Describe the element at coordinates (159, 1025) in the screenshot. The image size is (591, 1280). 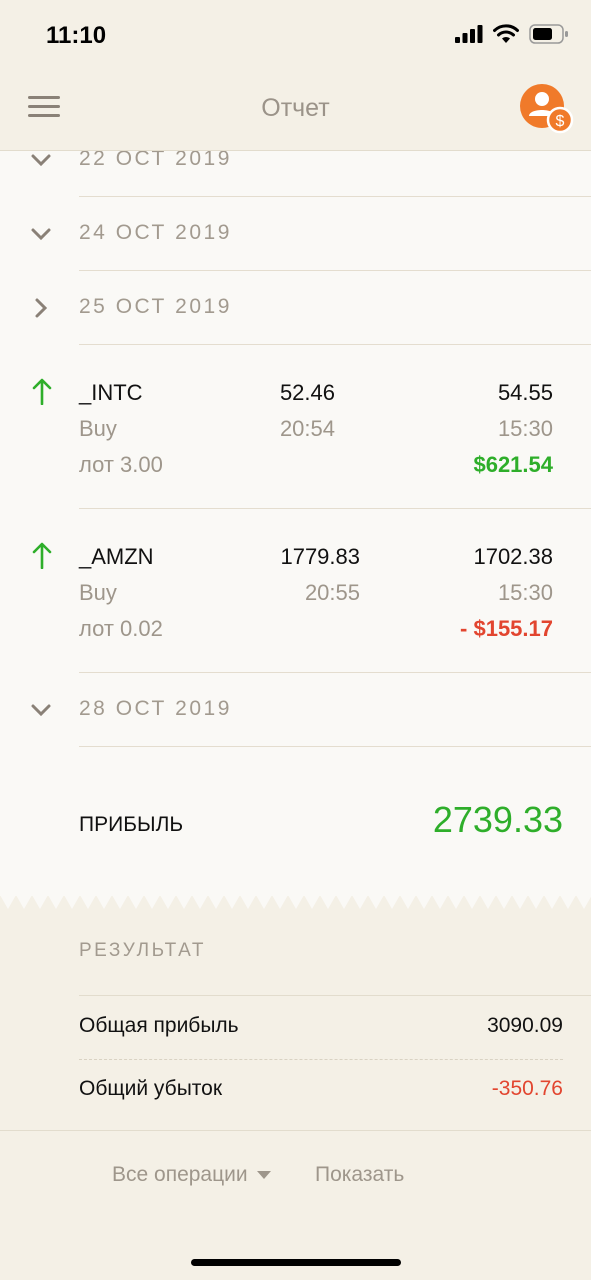
I see `total-profit-label: Общая прибыль` at that location.